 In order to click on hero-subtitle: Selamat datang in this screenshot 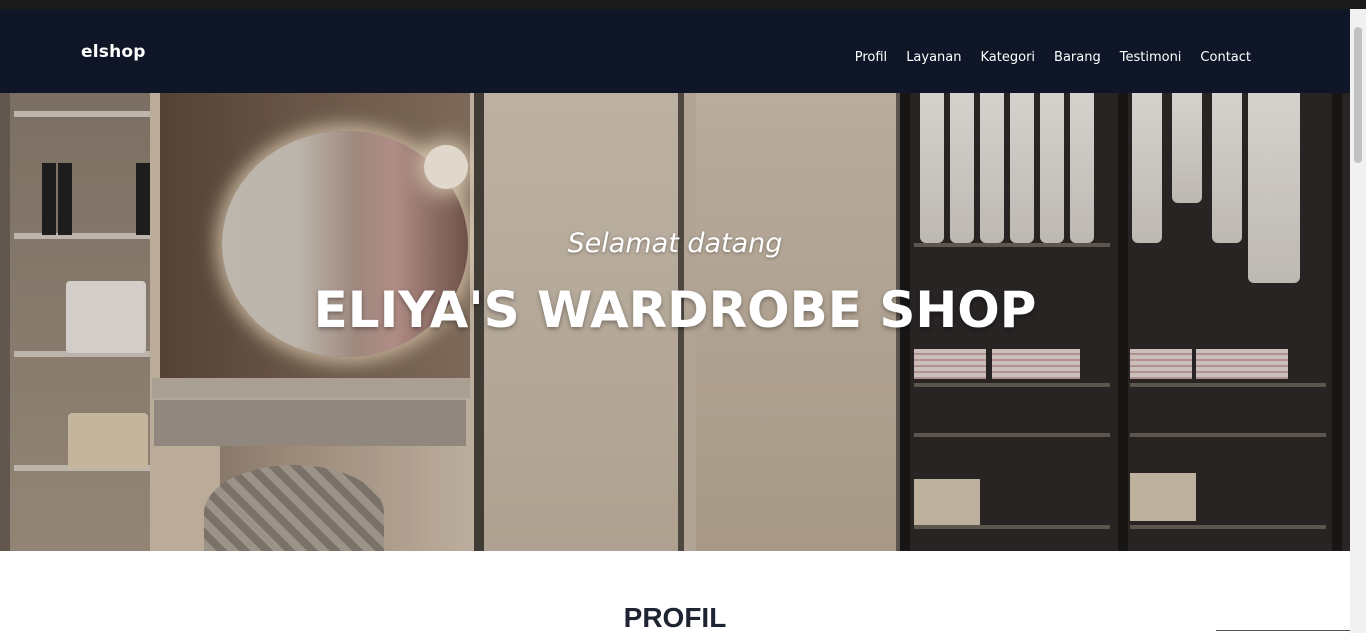, I will do `click(675, 243)`.